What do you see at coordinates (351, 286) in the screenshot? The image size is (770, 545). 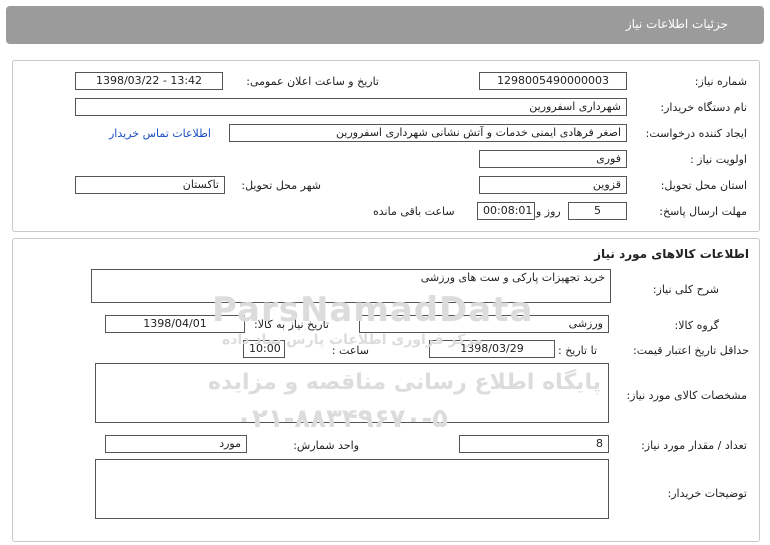 I see `desc-field: خرید تجهیزات پارکی و ست های ورزشی` at bounding box center [351, 286].